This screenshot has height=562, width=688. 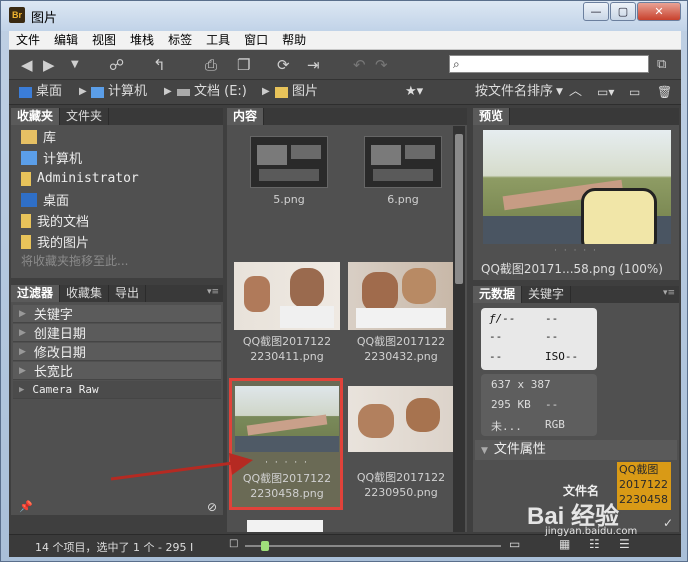 I want to click on thumbnail-label-line2: 2230950.png, so click(x=401, y=492).